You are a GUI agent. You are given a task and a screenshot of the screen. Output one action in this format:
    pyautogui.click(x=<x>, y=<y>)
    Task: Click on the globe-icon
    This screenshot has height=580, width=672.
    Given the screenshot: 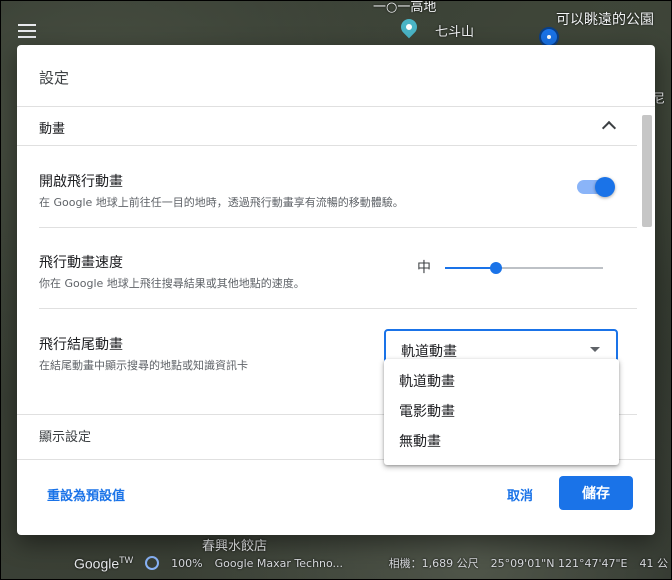 What is the action you would take?
    pyautogui.click(x=152, y=563)
    